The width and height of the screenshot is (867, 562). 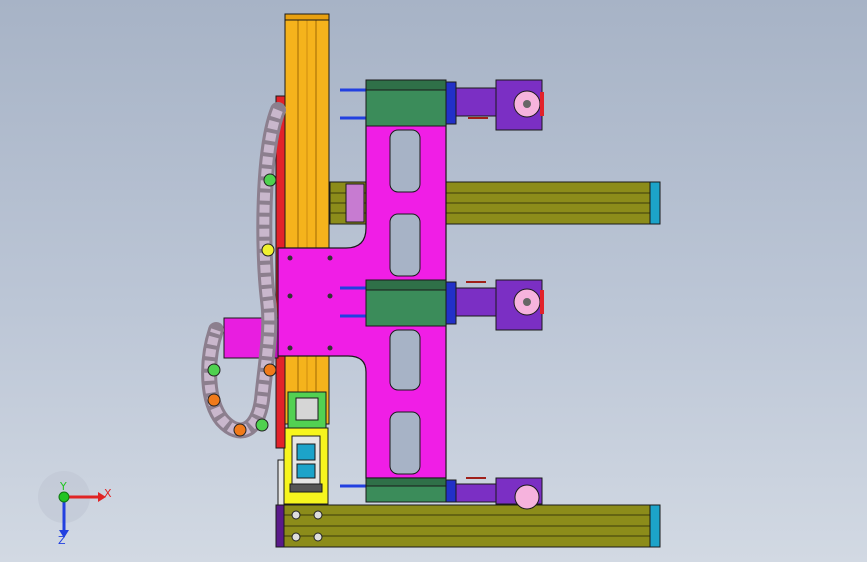 I want to click on z-axis-label: Z, so click(x=62, y=540).